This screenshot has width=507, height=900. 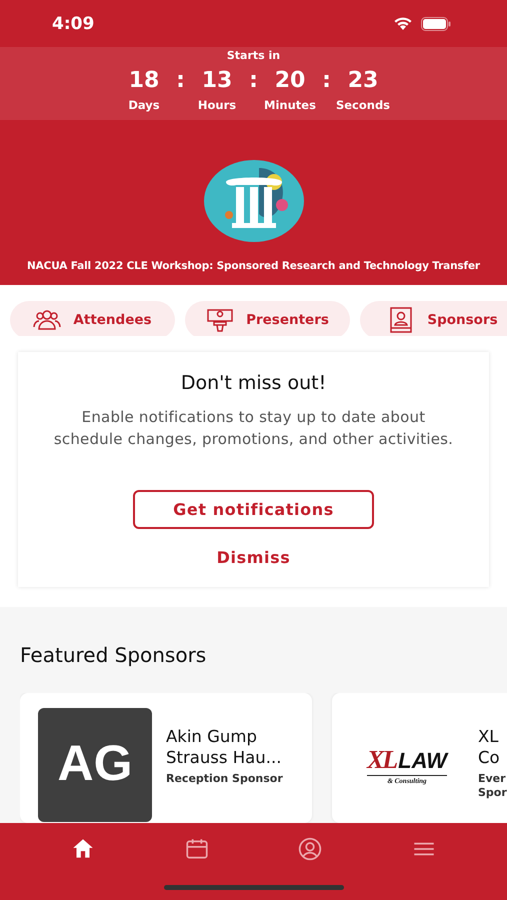 What do you see at coordinates (253, 266) in the screenshot?
I see `event-title: NACUA Fall 2022 CLE Workshop: Sponsored Research and Technology Transfer` at bounding box center [253, 266].